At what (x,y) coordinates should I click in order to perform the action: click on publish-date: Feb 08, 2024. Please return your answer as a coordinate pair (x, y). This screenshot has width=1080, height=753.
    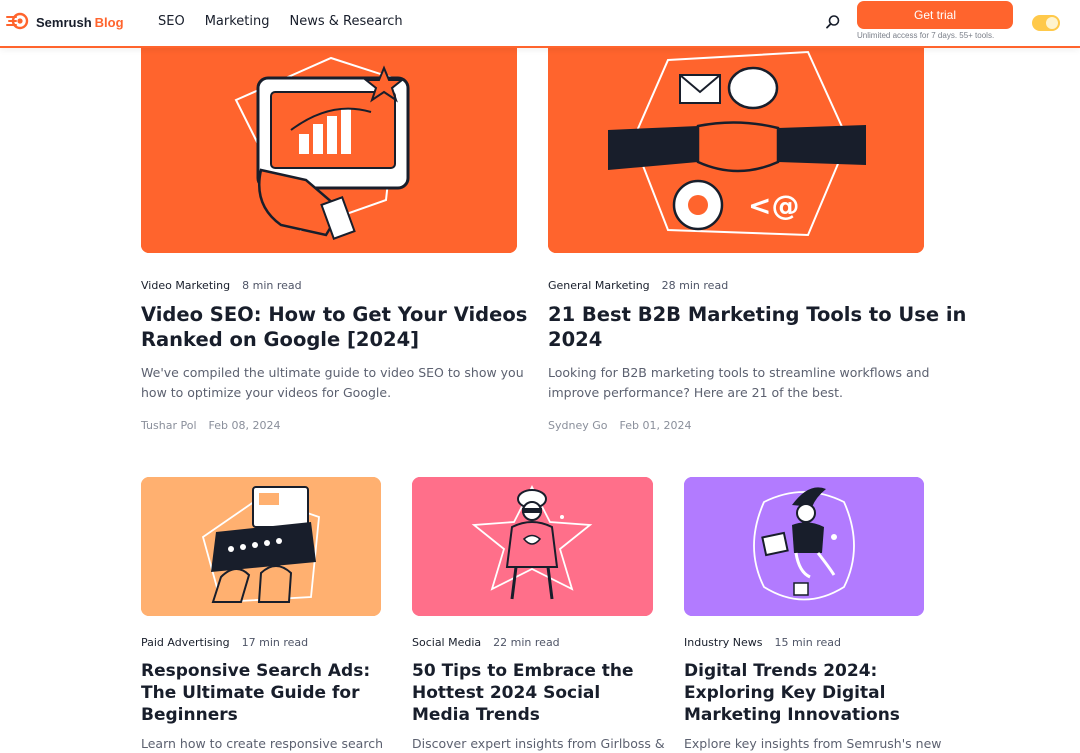
    Looking at the image, I should click on (244, 425).